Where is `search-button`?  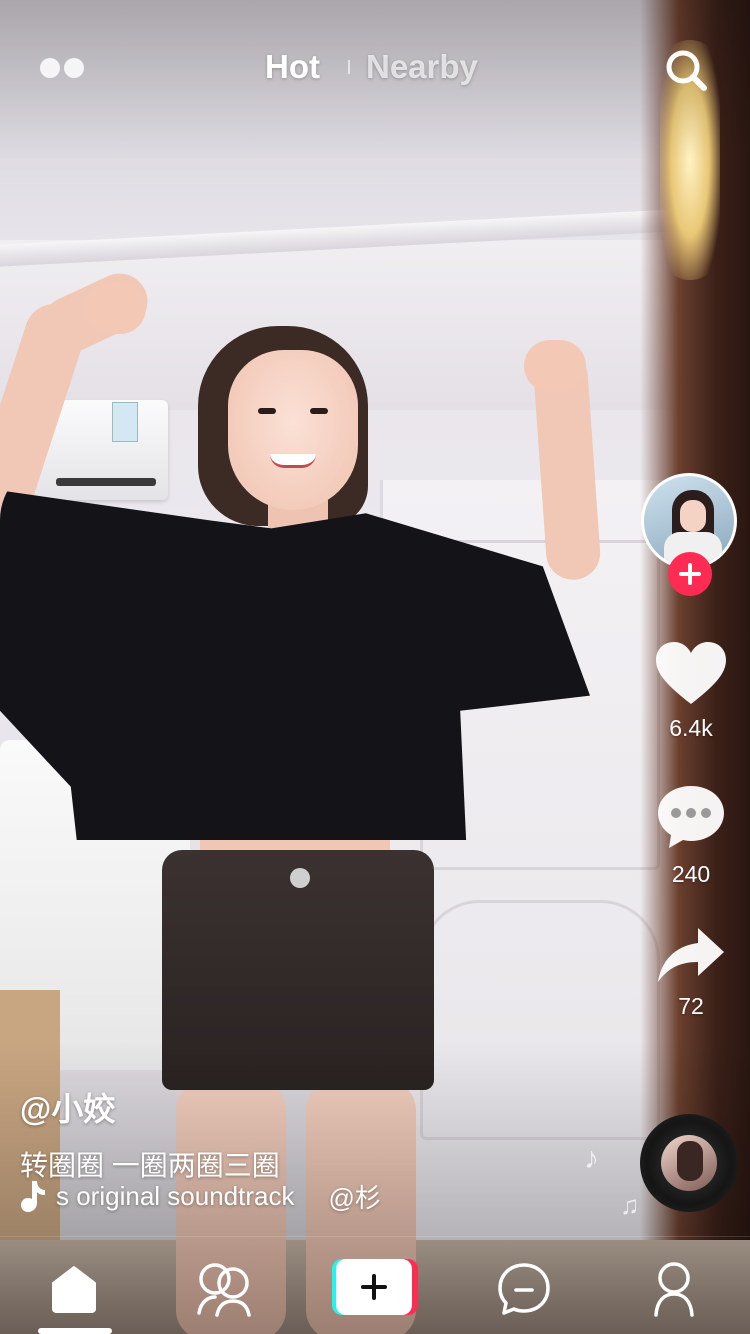
search-button is located at coordinates (686, 70).